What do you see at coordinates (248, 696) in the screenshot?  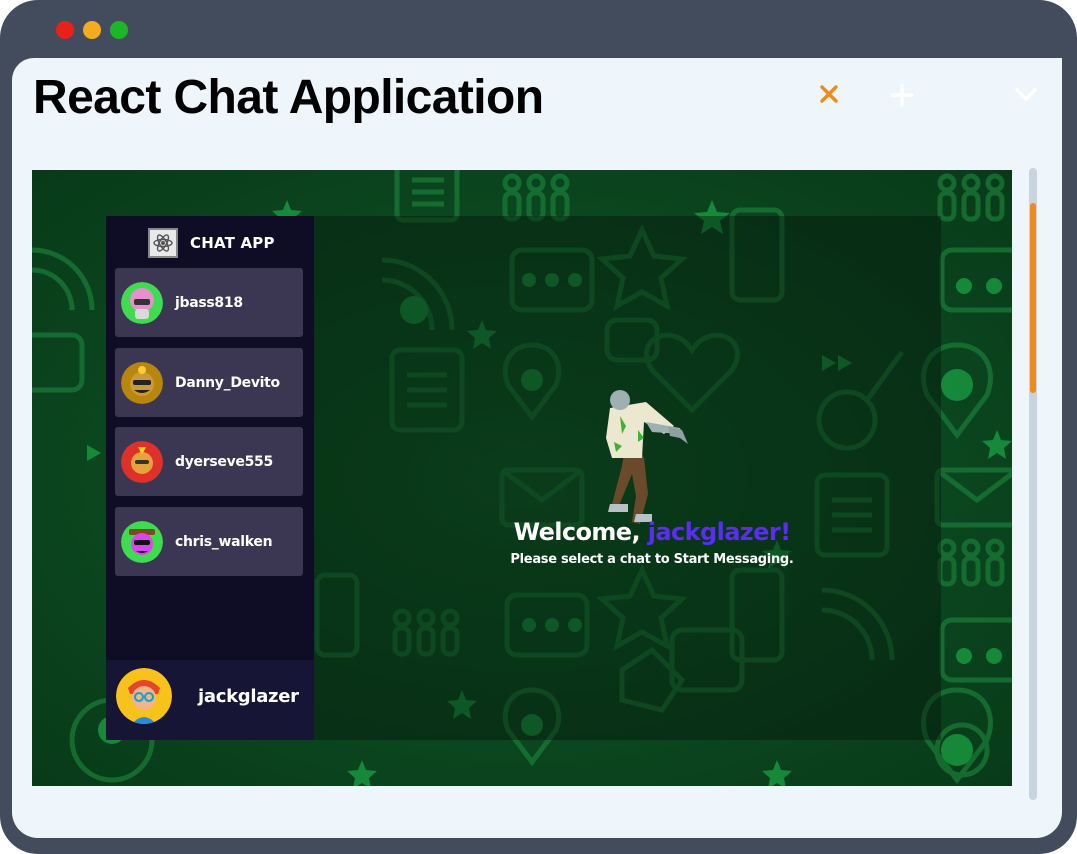 I see `current-user-name: jackglazer` at bounding box center [248, 696].